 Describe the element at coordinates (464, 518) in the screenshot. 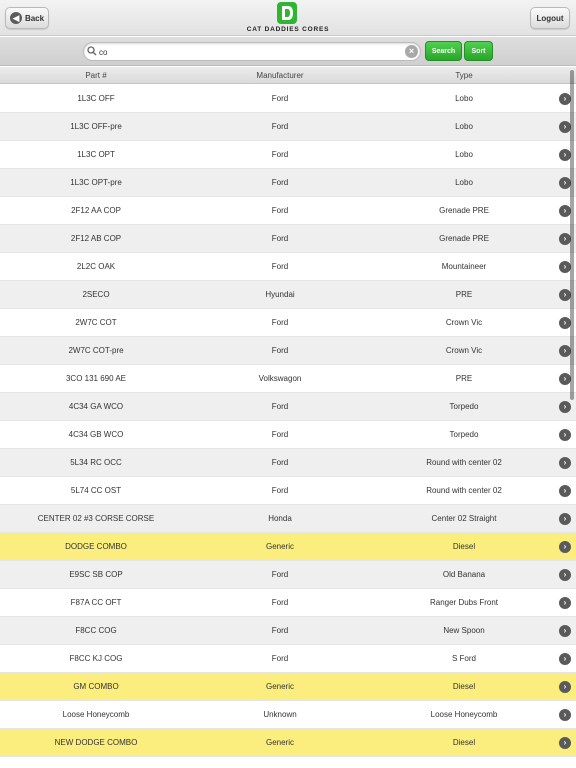

I see `type-cell: Center 02 Straight` at that location.